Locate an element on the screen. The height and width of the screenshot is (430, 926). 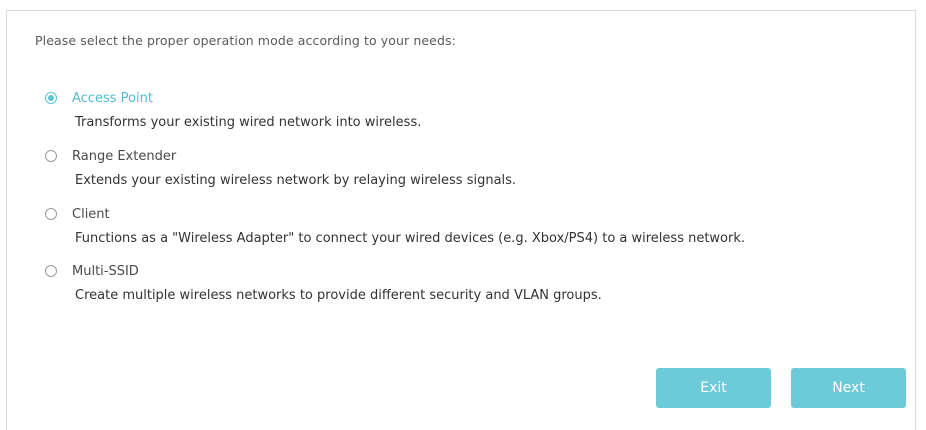
exit-button: Exit is located at coordinates (713, 388).